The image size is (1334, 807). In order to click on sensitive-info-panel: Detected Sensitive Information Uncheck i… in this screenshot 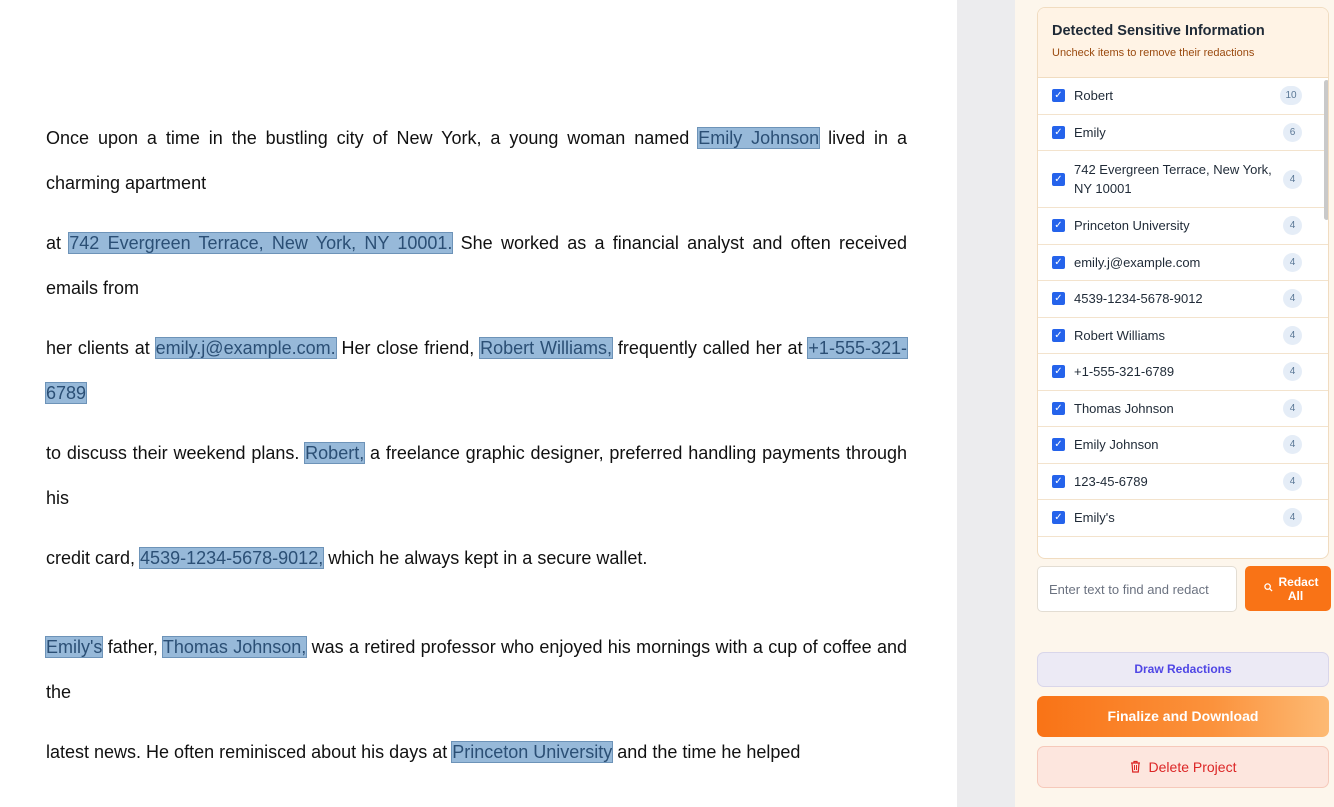, I will do `click(1183, 283)`.